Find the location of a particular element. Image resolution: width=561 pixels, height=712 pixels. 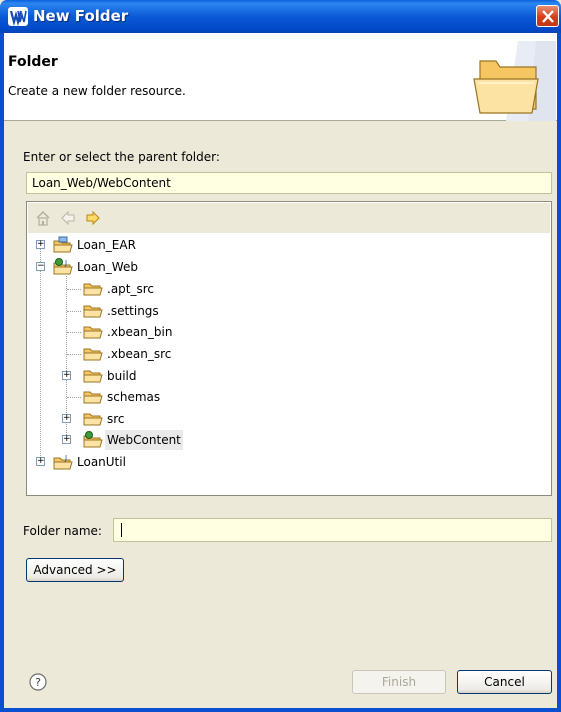

web-project-icon: J is located at coordinates (63, 270).